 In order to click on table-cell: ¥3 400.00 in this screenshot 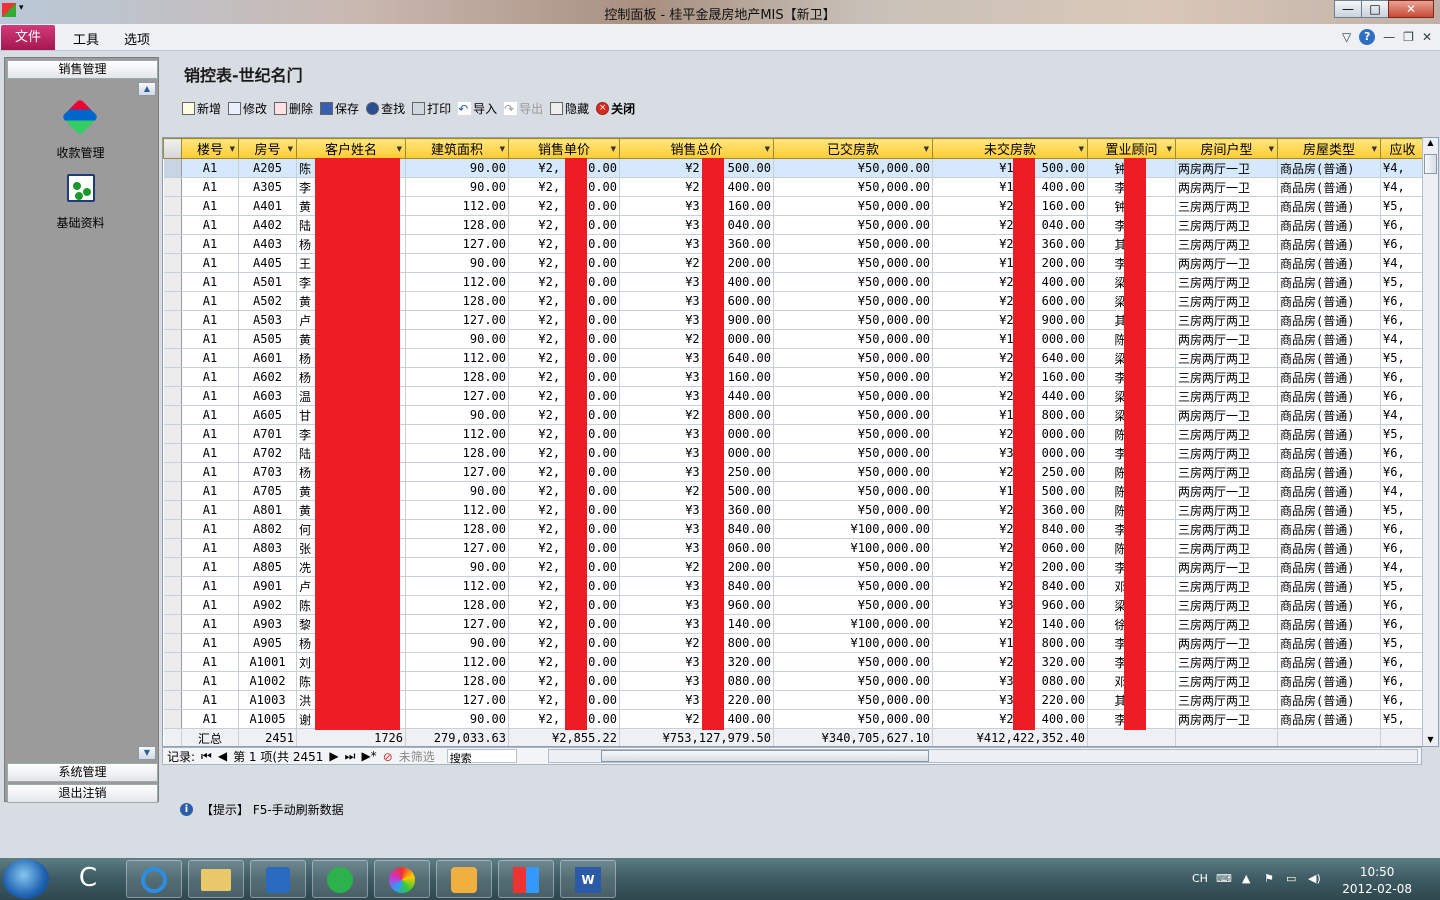, I will do `click(696, 282)`.